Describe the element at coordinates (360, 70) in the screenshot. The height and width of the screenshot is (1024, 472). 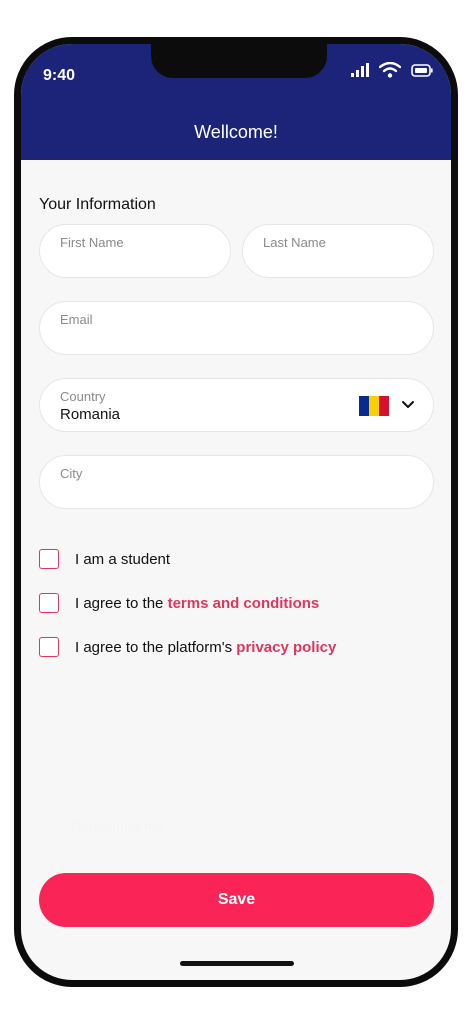
I see `cellular-signal-icon` at that location.